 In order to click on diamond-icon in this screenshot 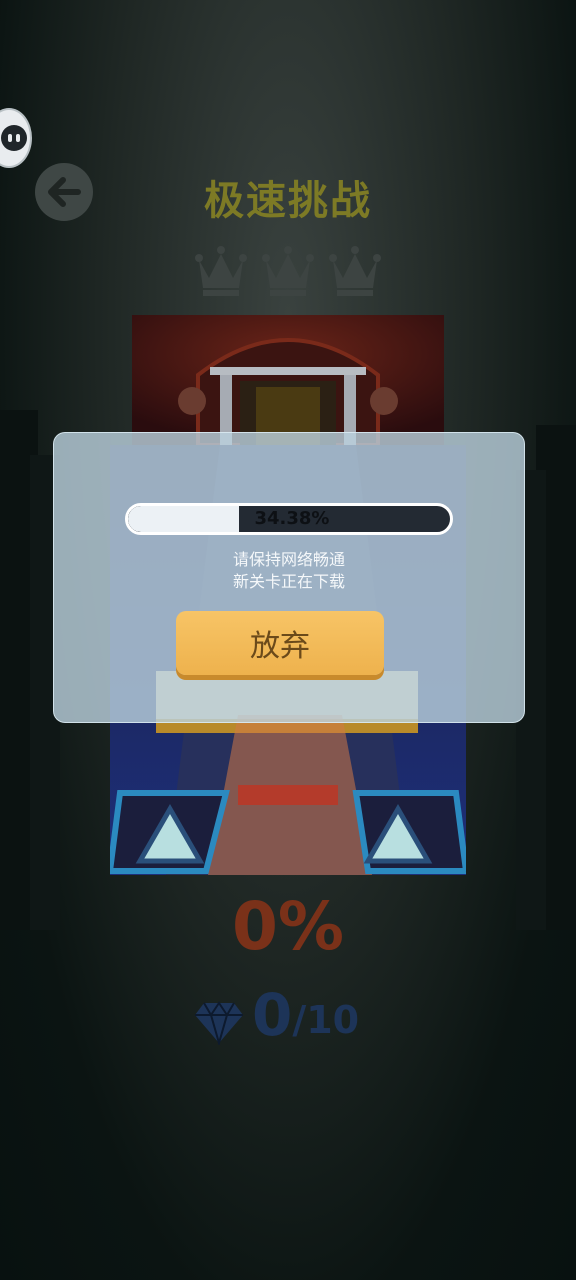, I will do `click(219, 1023)`.